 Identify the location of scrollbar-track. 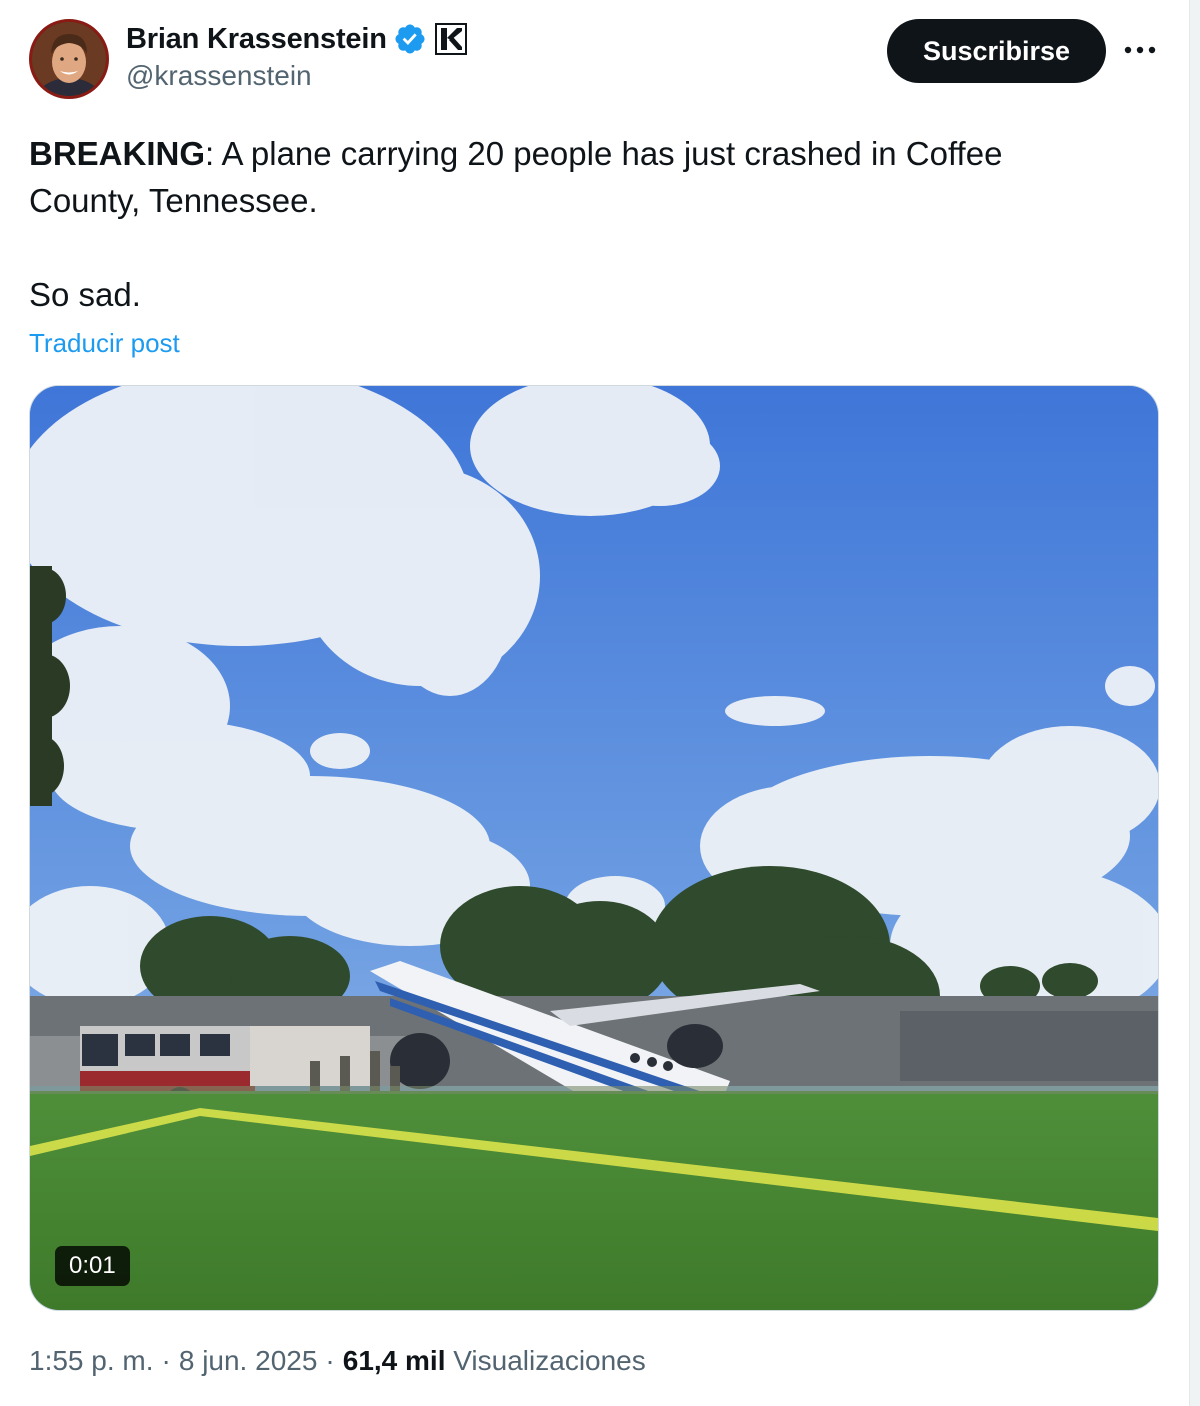
(1194, 703).